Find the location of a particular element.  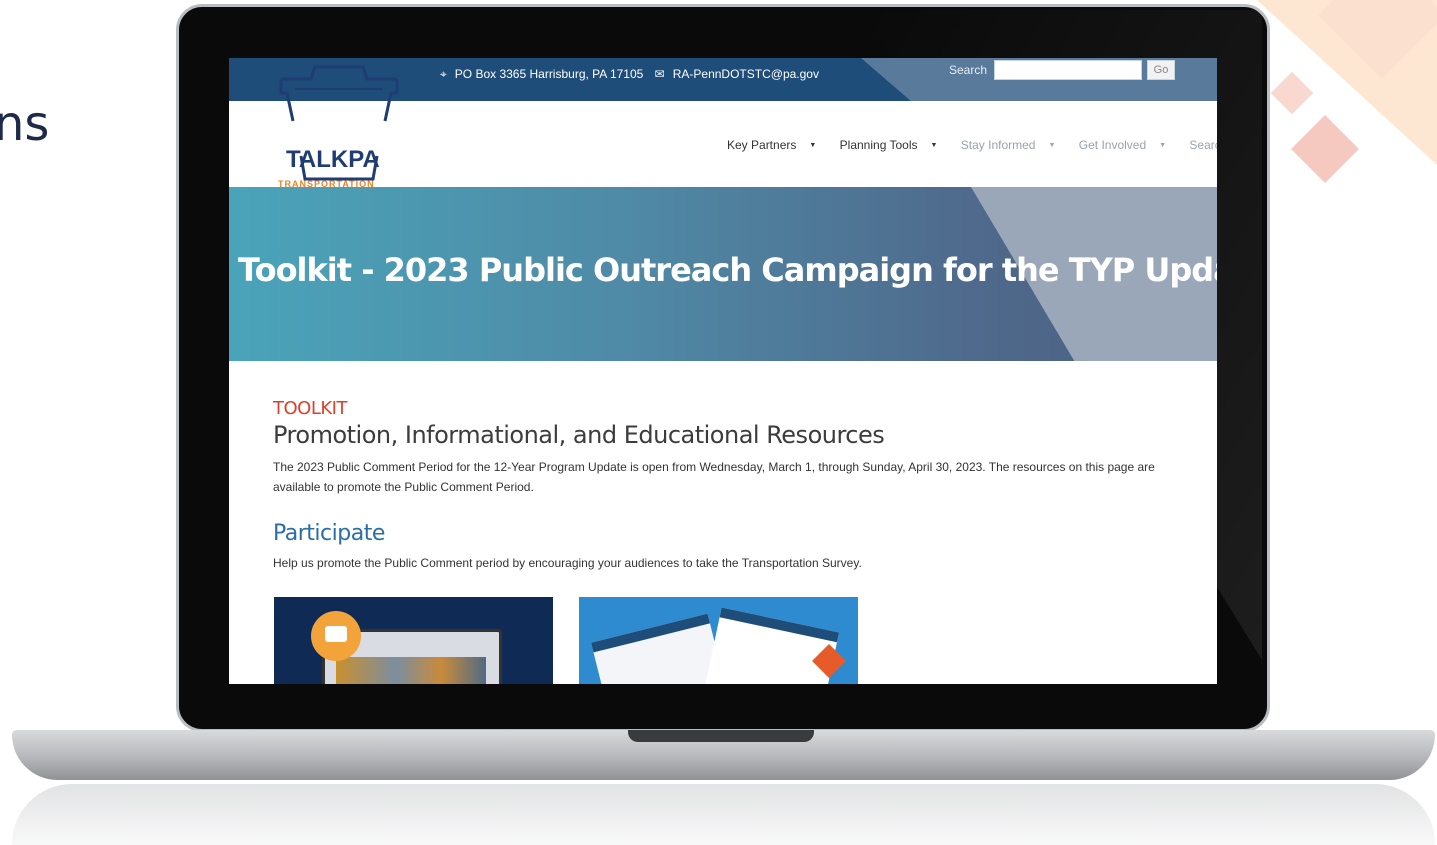

search-label: Search is located at coordinates (968, 70).